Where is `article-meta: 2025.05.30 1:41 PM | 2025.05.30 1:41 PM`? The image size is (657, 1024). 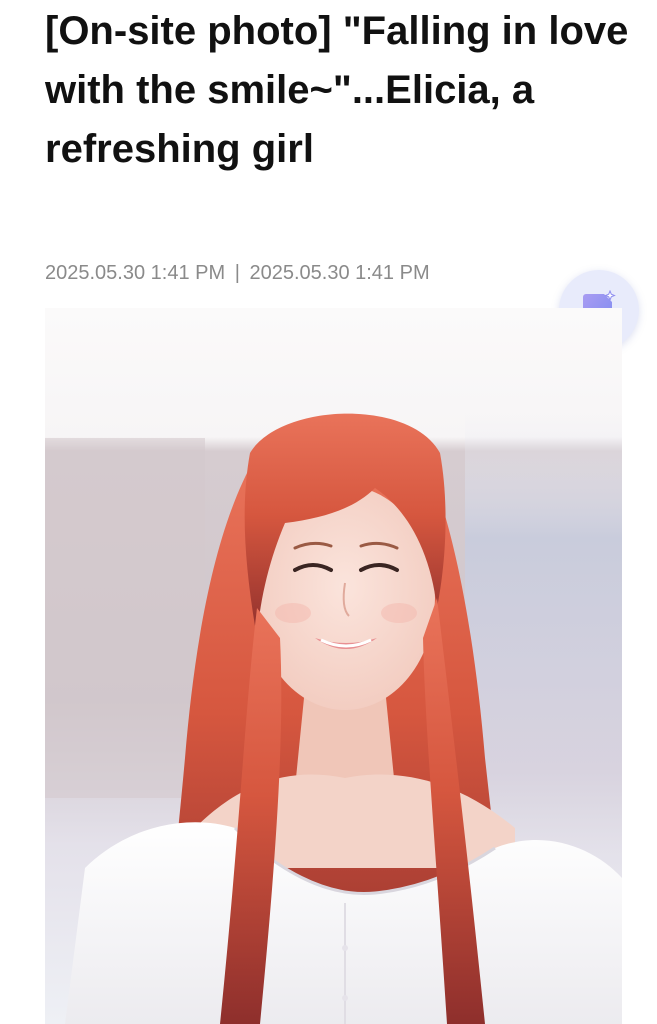
article-meta: 2025.05.30 1:41 PM | 2025.05.30 1:41 PM is located at coordinates (237, 273).